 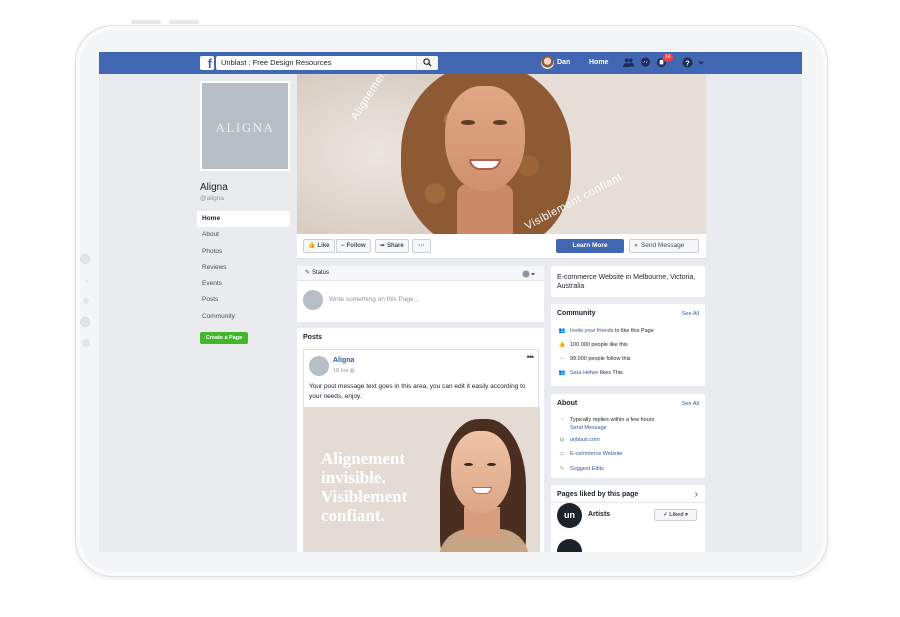 I want to click on liked-page-avatar, so click(x=569, y=545).